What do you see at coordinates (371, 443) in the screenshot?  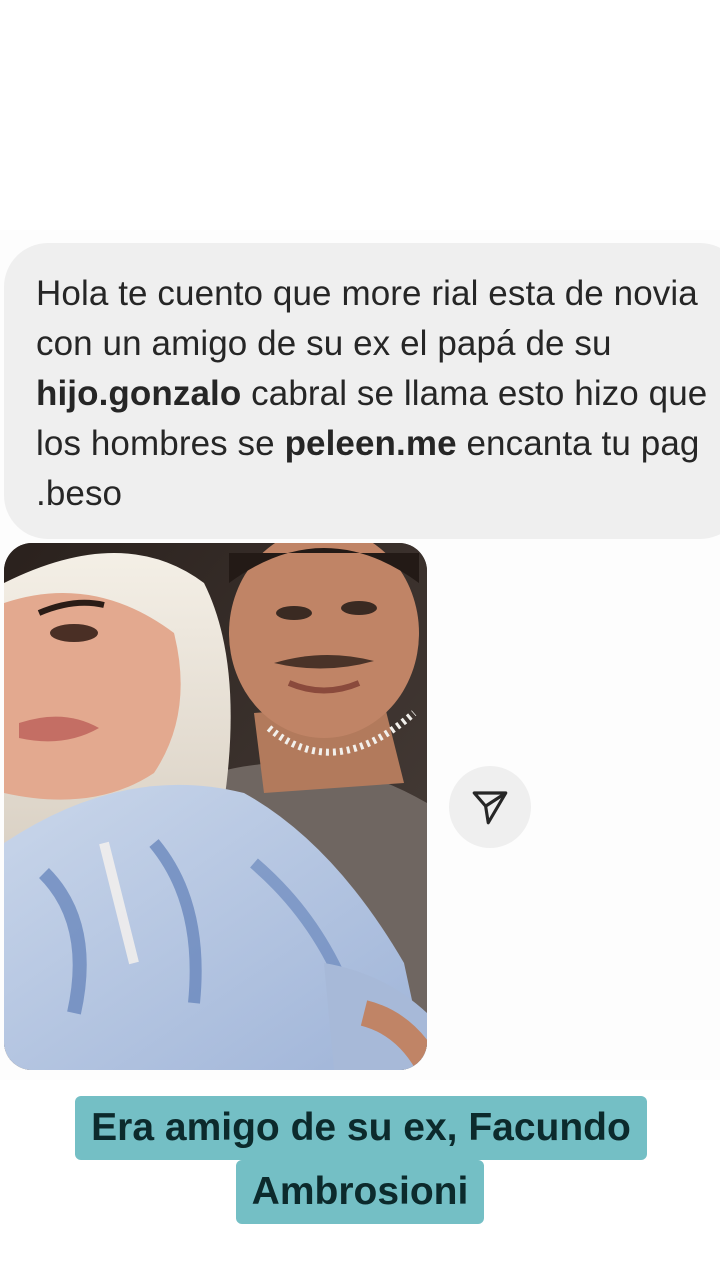 I see `message-link-peleen-me: peleen.me` at bounding box center [371, 443].